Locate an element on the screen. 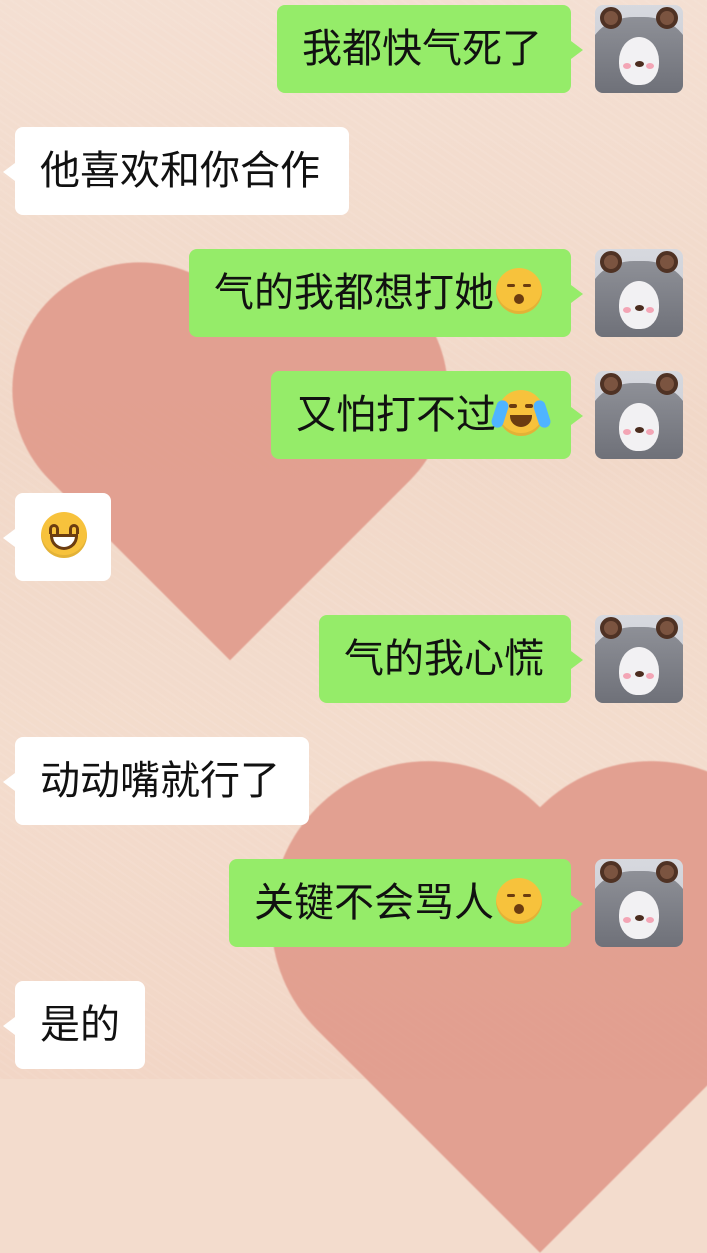  outgoing-message-bubble: 气的我心慌 is located at coordinates (451, 659).